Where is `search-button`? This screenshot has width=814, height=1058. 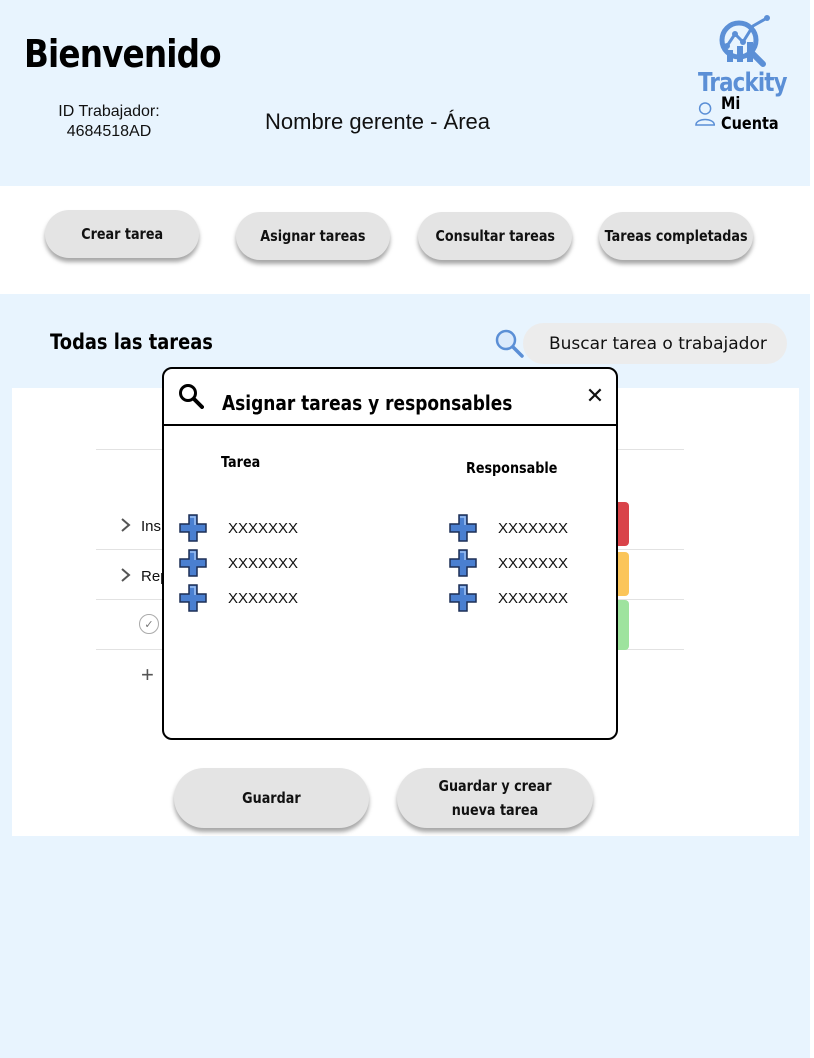 search-button is located at coordinates (509, 343).